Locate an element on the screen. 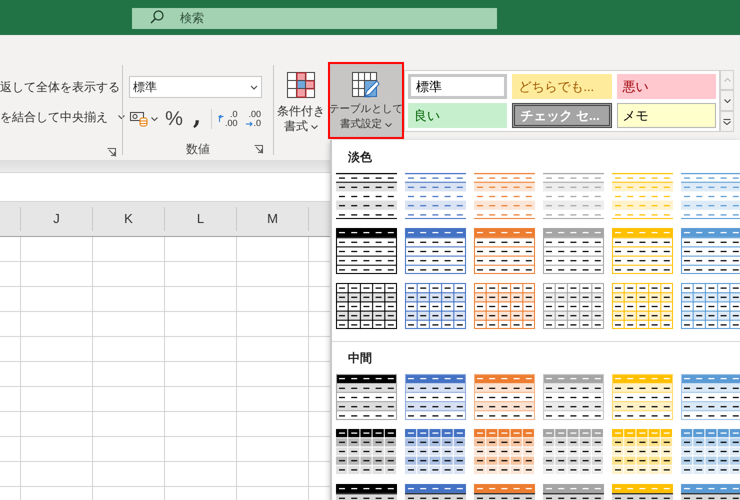  search-icon is located at coordinates (157, 17).